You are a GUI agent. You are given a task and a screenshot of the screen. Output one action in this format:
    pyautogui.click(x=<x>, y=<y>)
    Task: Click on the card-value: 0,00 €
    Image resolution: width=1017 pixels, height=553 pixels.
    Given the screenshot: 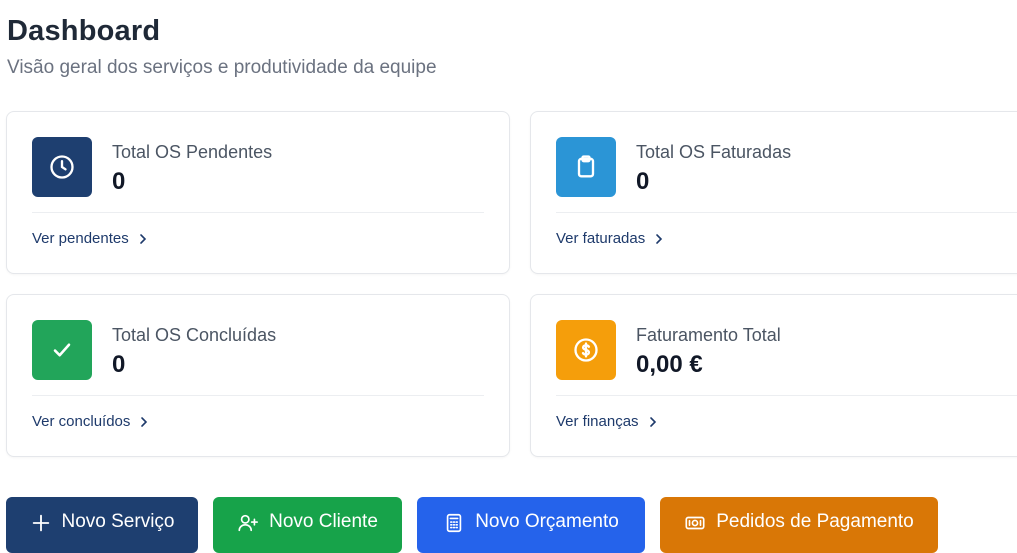 What is the action you would take?
    pyautogui.click(x=669, y=364)
    